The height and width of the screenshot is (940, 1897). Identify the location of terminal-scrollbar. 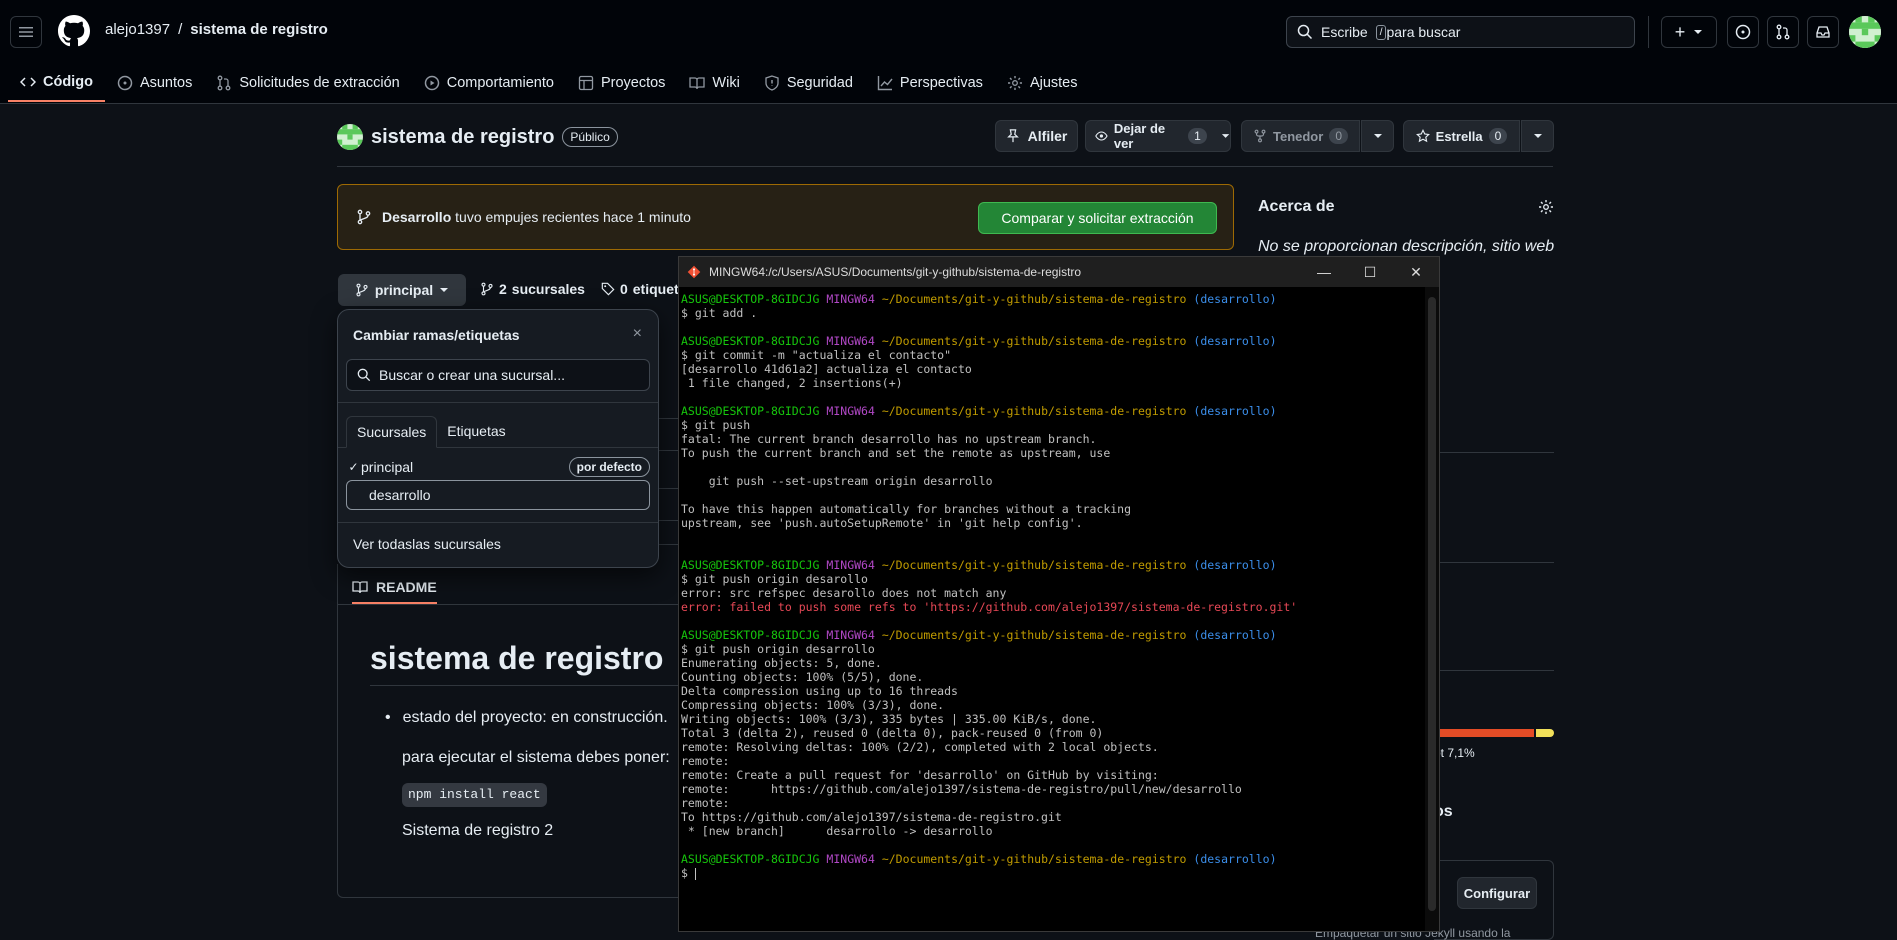
(1432, 609).